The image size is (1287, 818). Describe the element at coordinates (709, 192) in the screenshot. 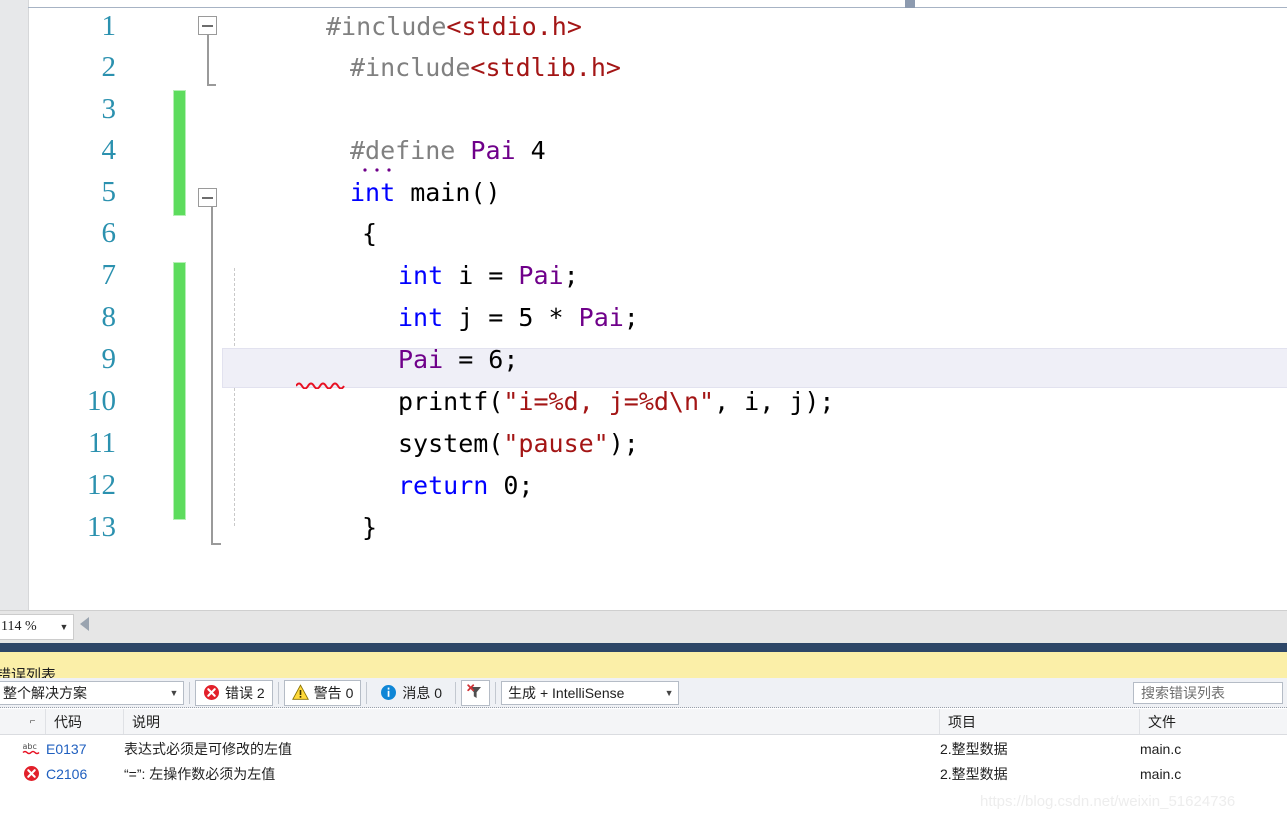

I see `line-content: int main()` at that location.